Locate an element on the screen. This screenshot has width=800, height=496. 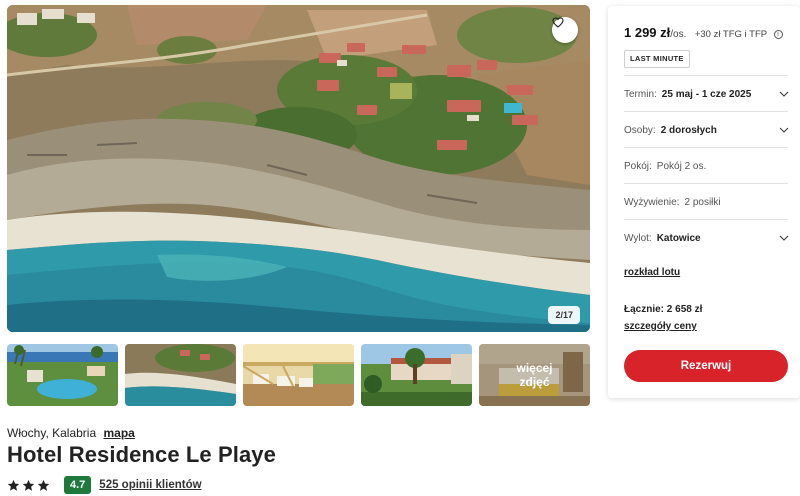
price-row: 1 299 zł/os. +30 zł TFG i TFP i is located at coordinates (703, 33).